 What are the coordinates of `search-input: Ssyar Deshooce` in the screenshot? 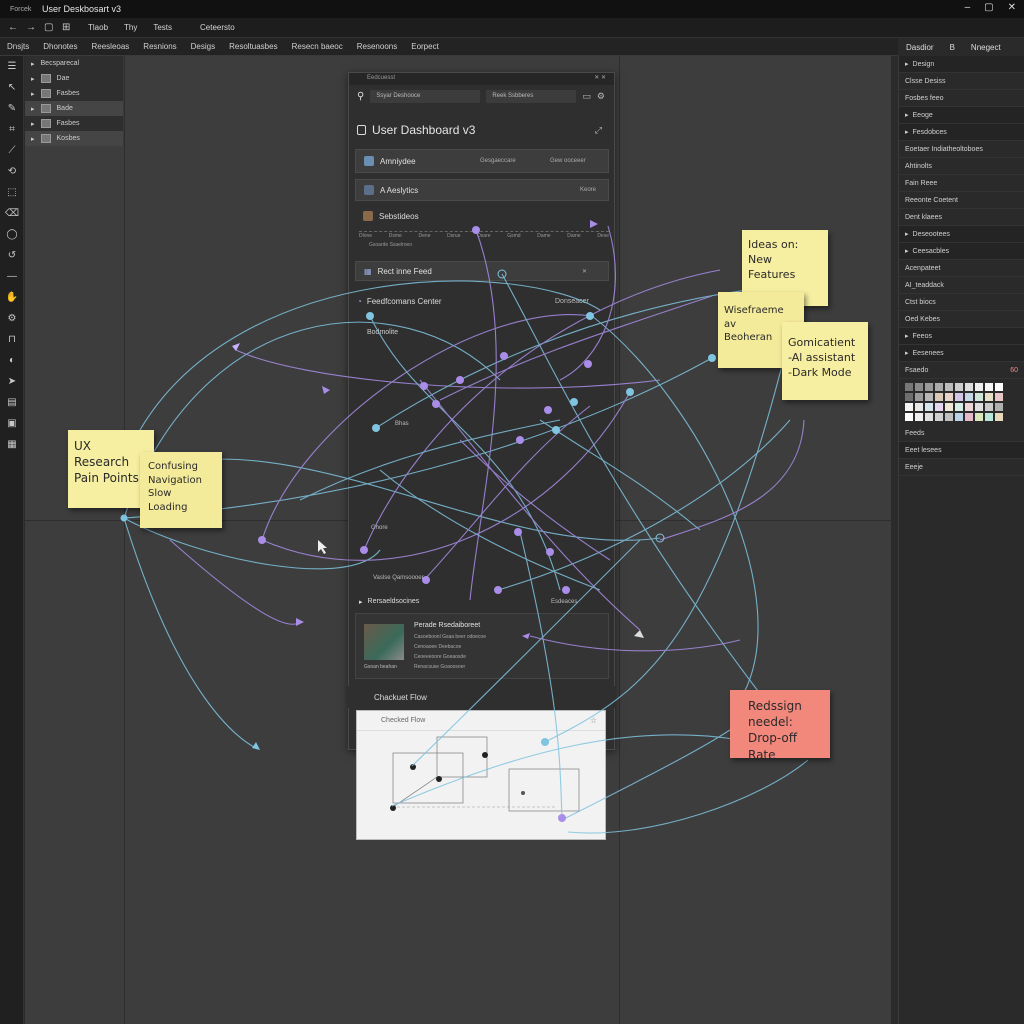 It's located at (425, 96).